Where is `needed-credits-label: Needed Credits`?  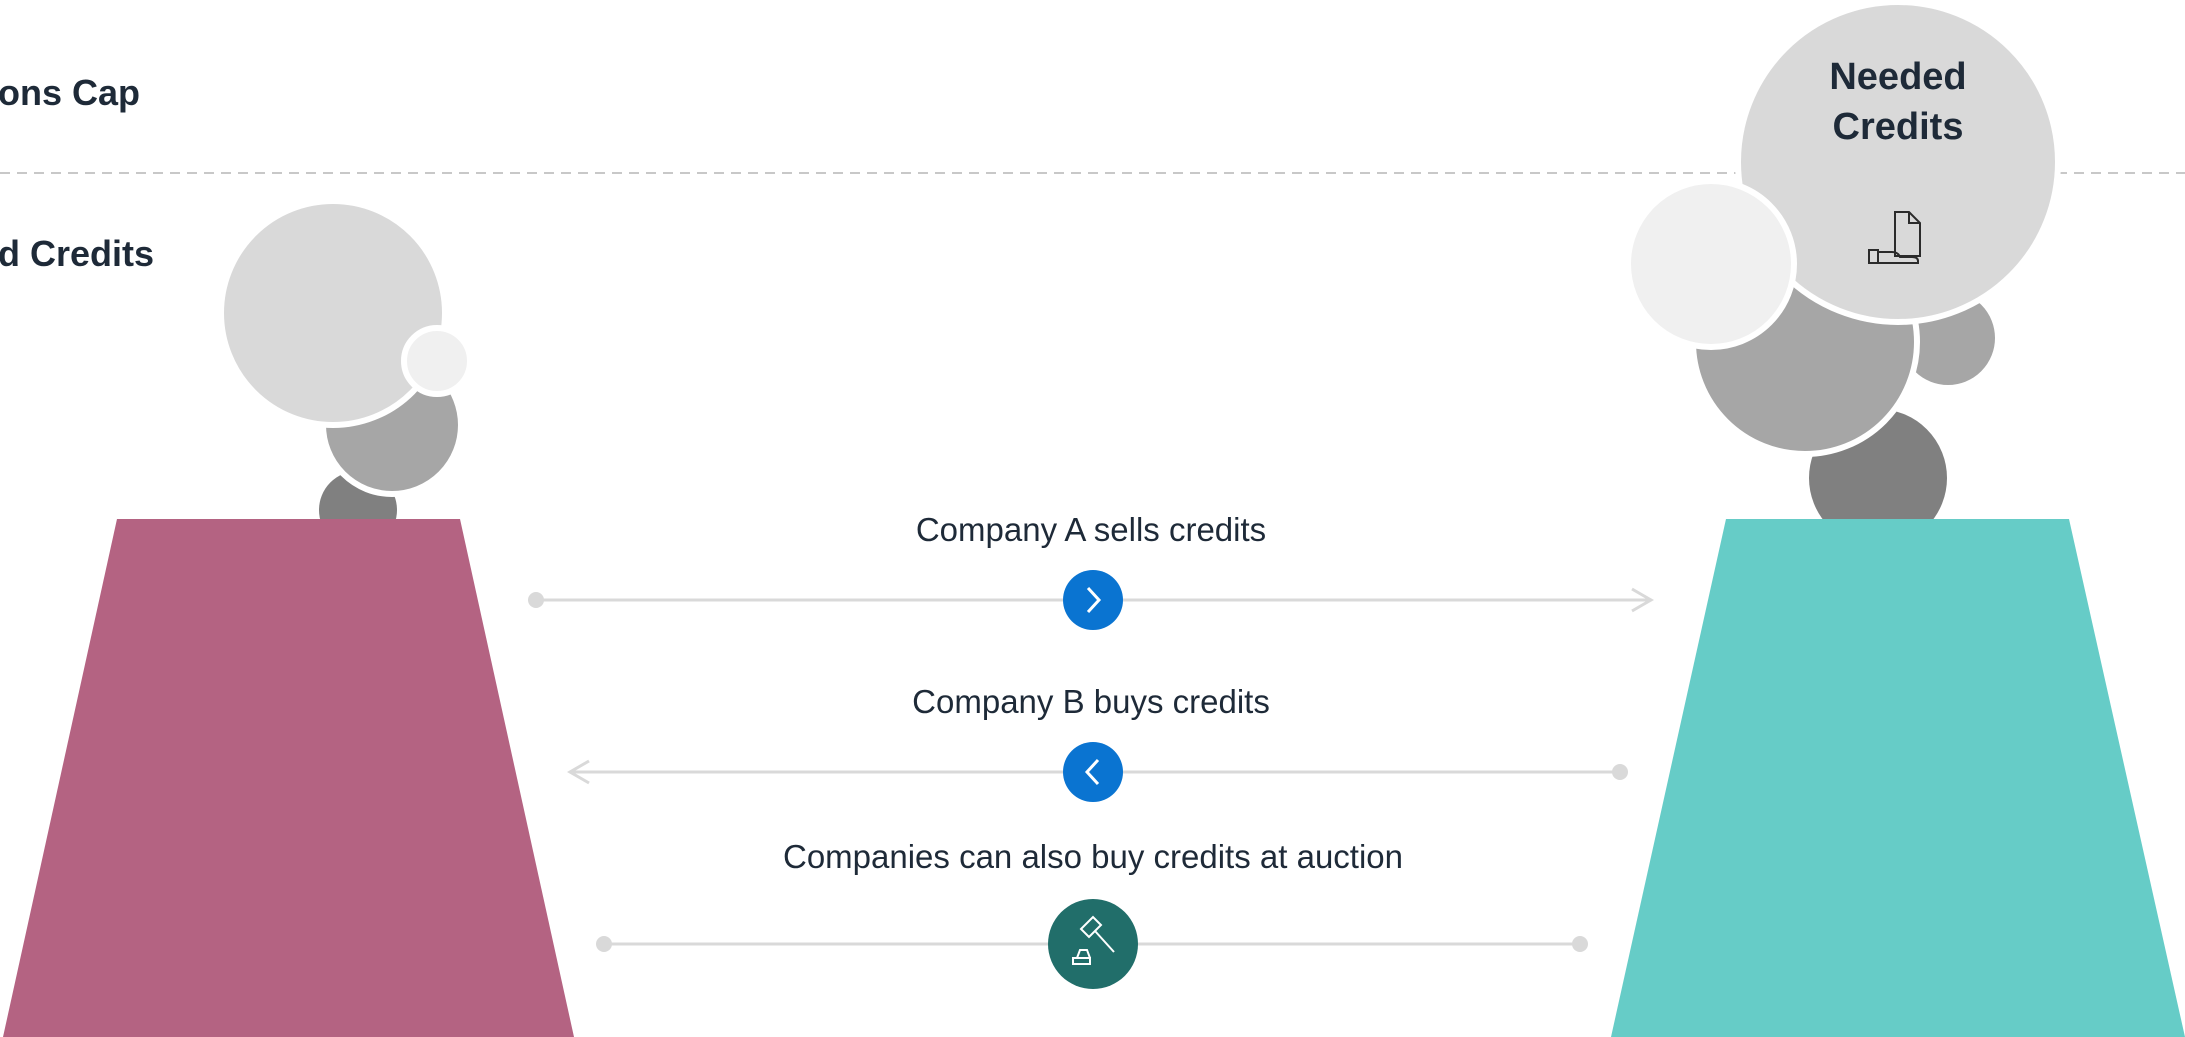
needed-credits-label: Needed Credits is located at coordinates (1897, 102).